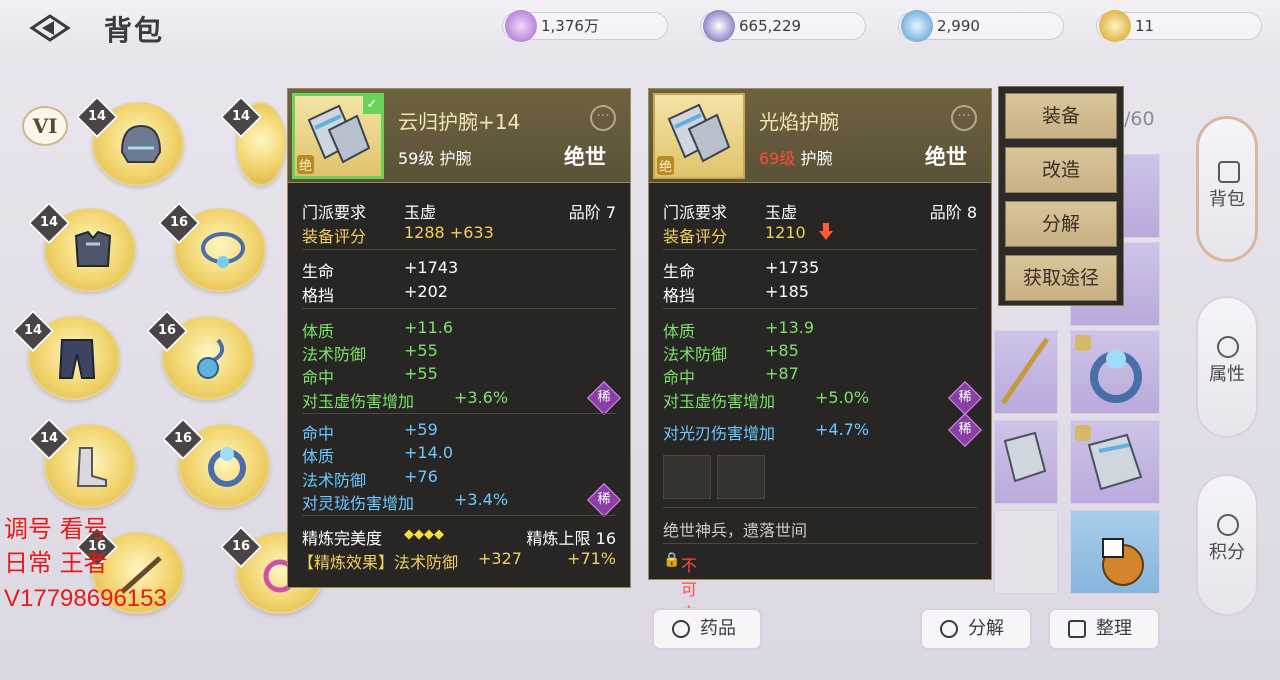 Image resolution: width=1280 pixels, height=680 pixels. What do you see at coordinates (65, 354) in the screenshot?
I see `equip-slot-pants: 14` at bounding box center [65, 354].